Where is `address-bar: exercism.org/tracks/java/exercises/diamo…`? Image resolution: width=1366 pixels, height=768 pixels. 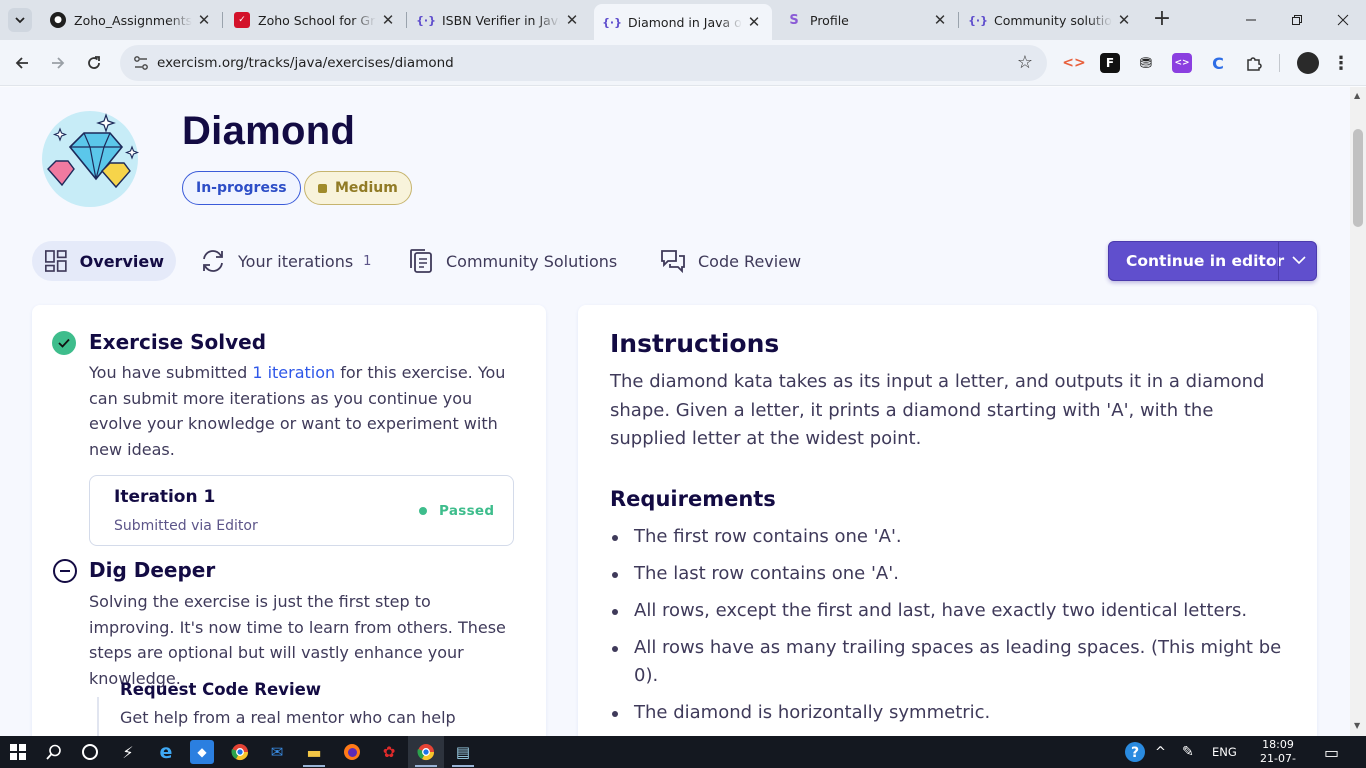
address-bar: exercism.org/tracks/java/exercises/diamo… is located at coordinates (583, 63).